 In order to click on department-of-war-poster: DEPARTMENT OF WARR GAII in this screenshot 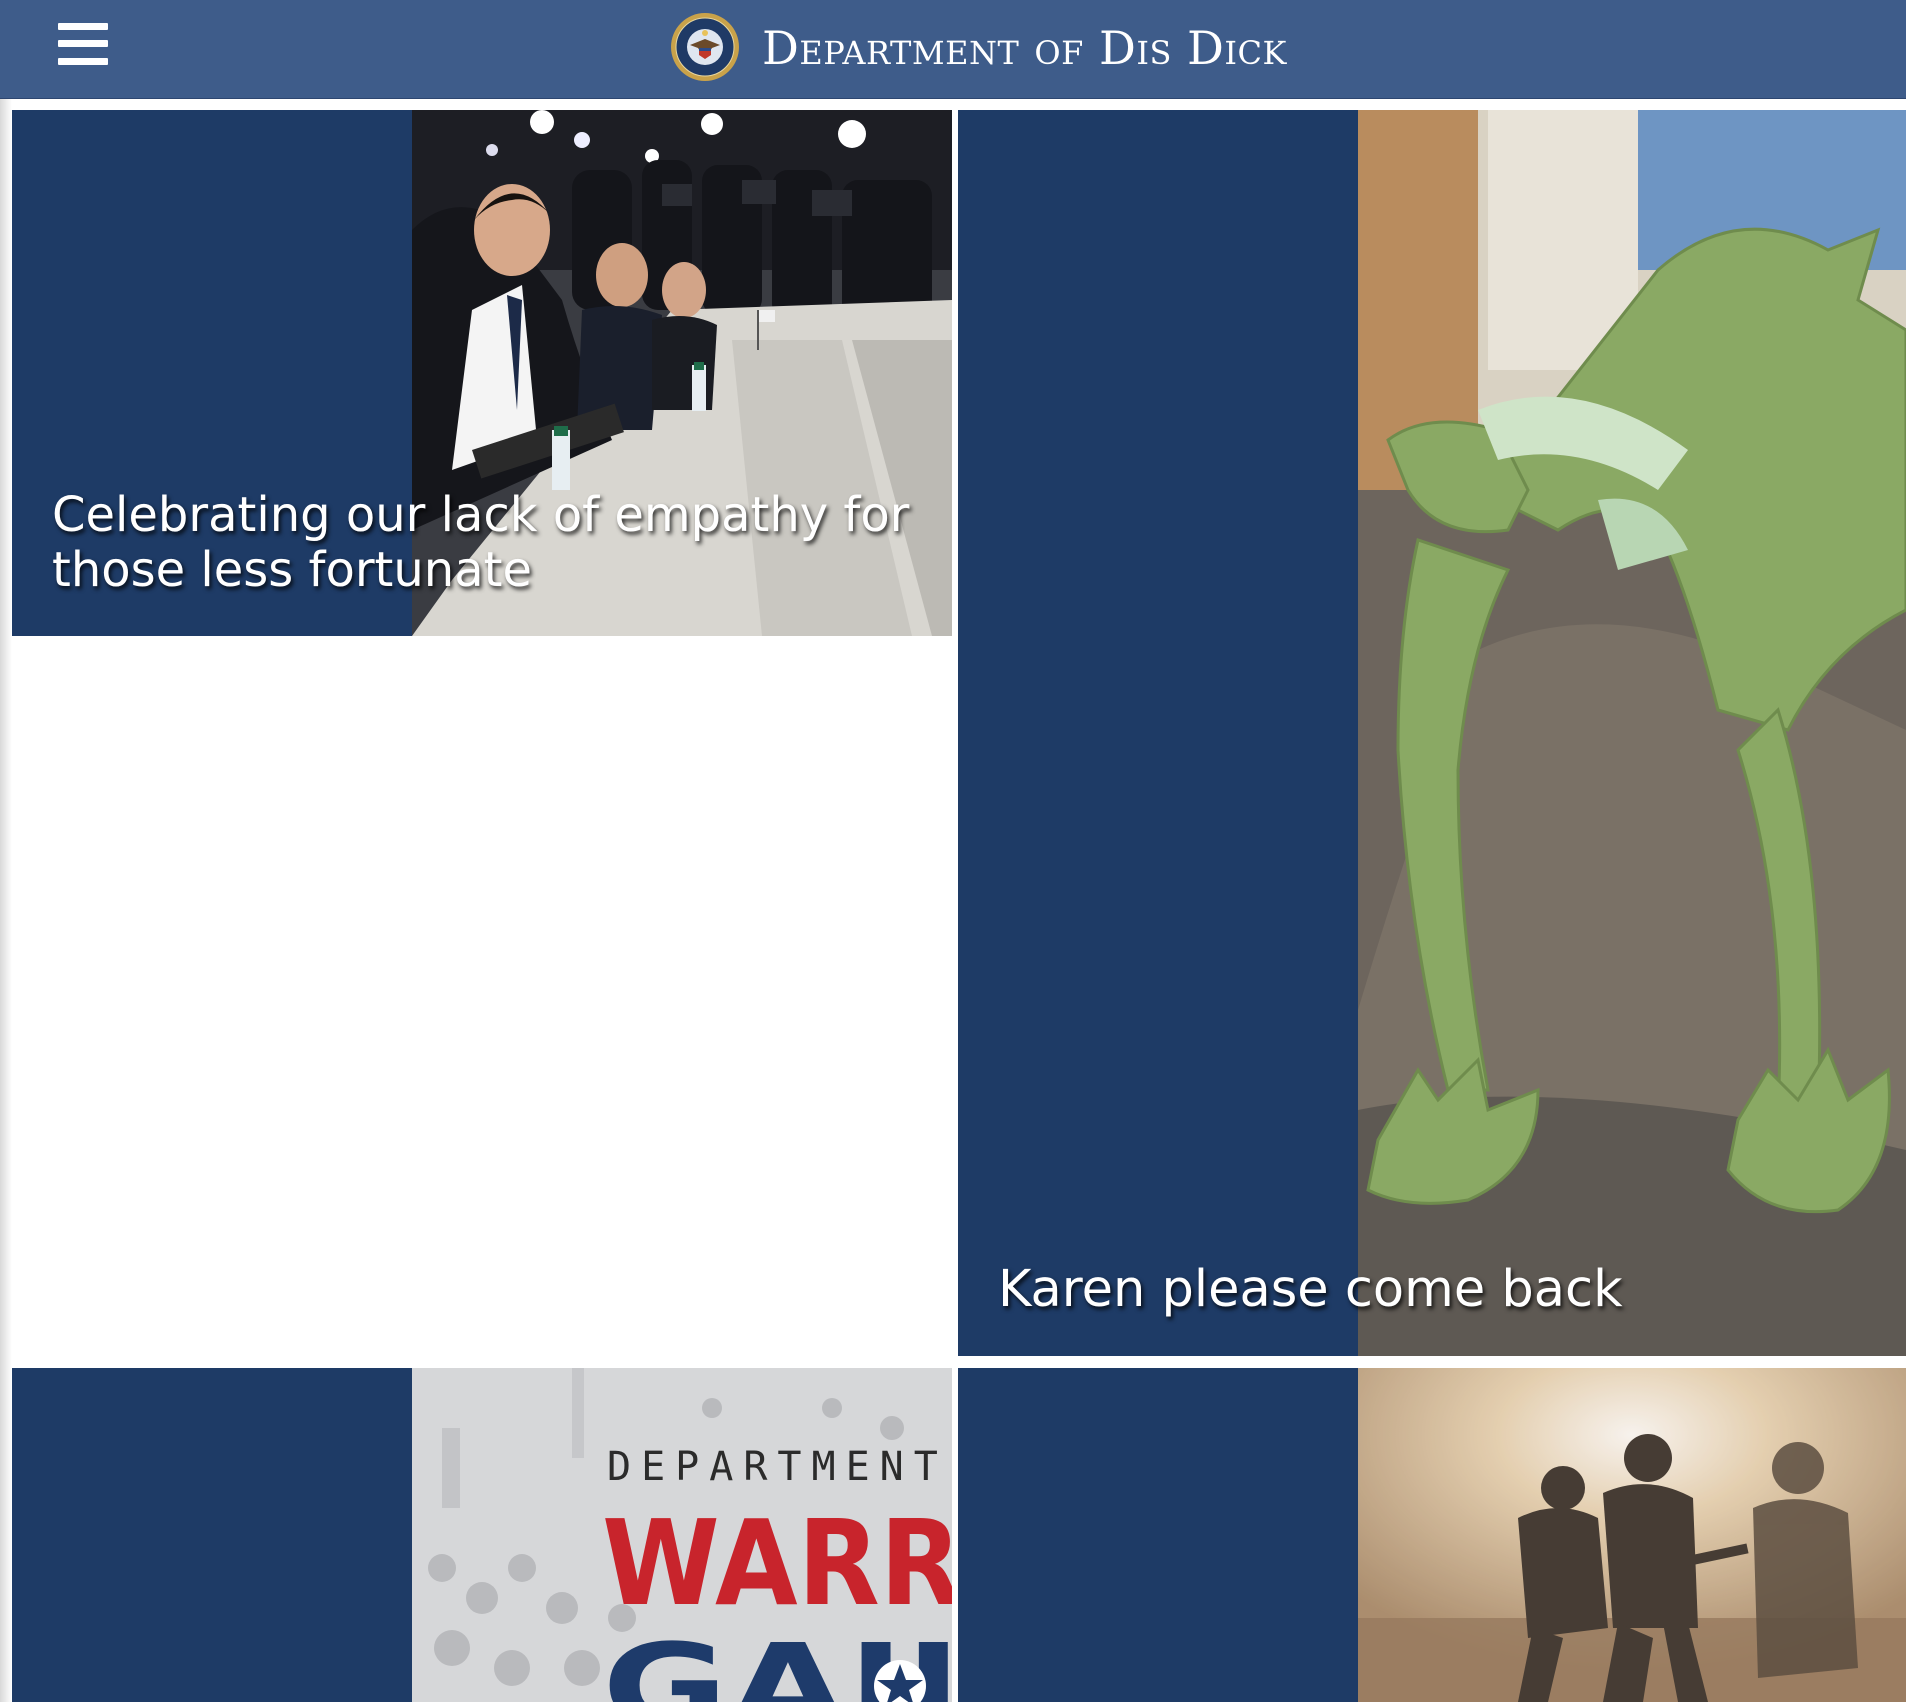, I will do `click(682, 1535)`.